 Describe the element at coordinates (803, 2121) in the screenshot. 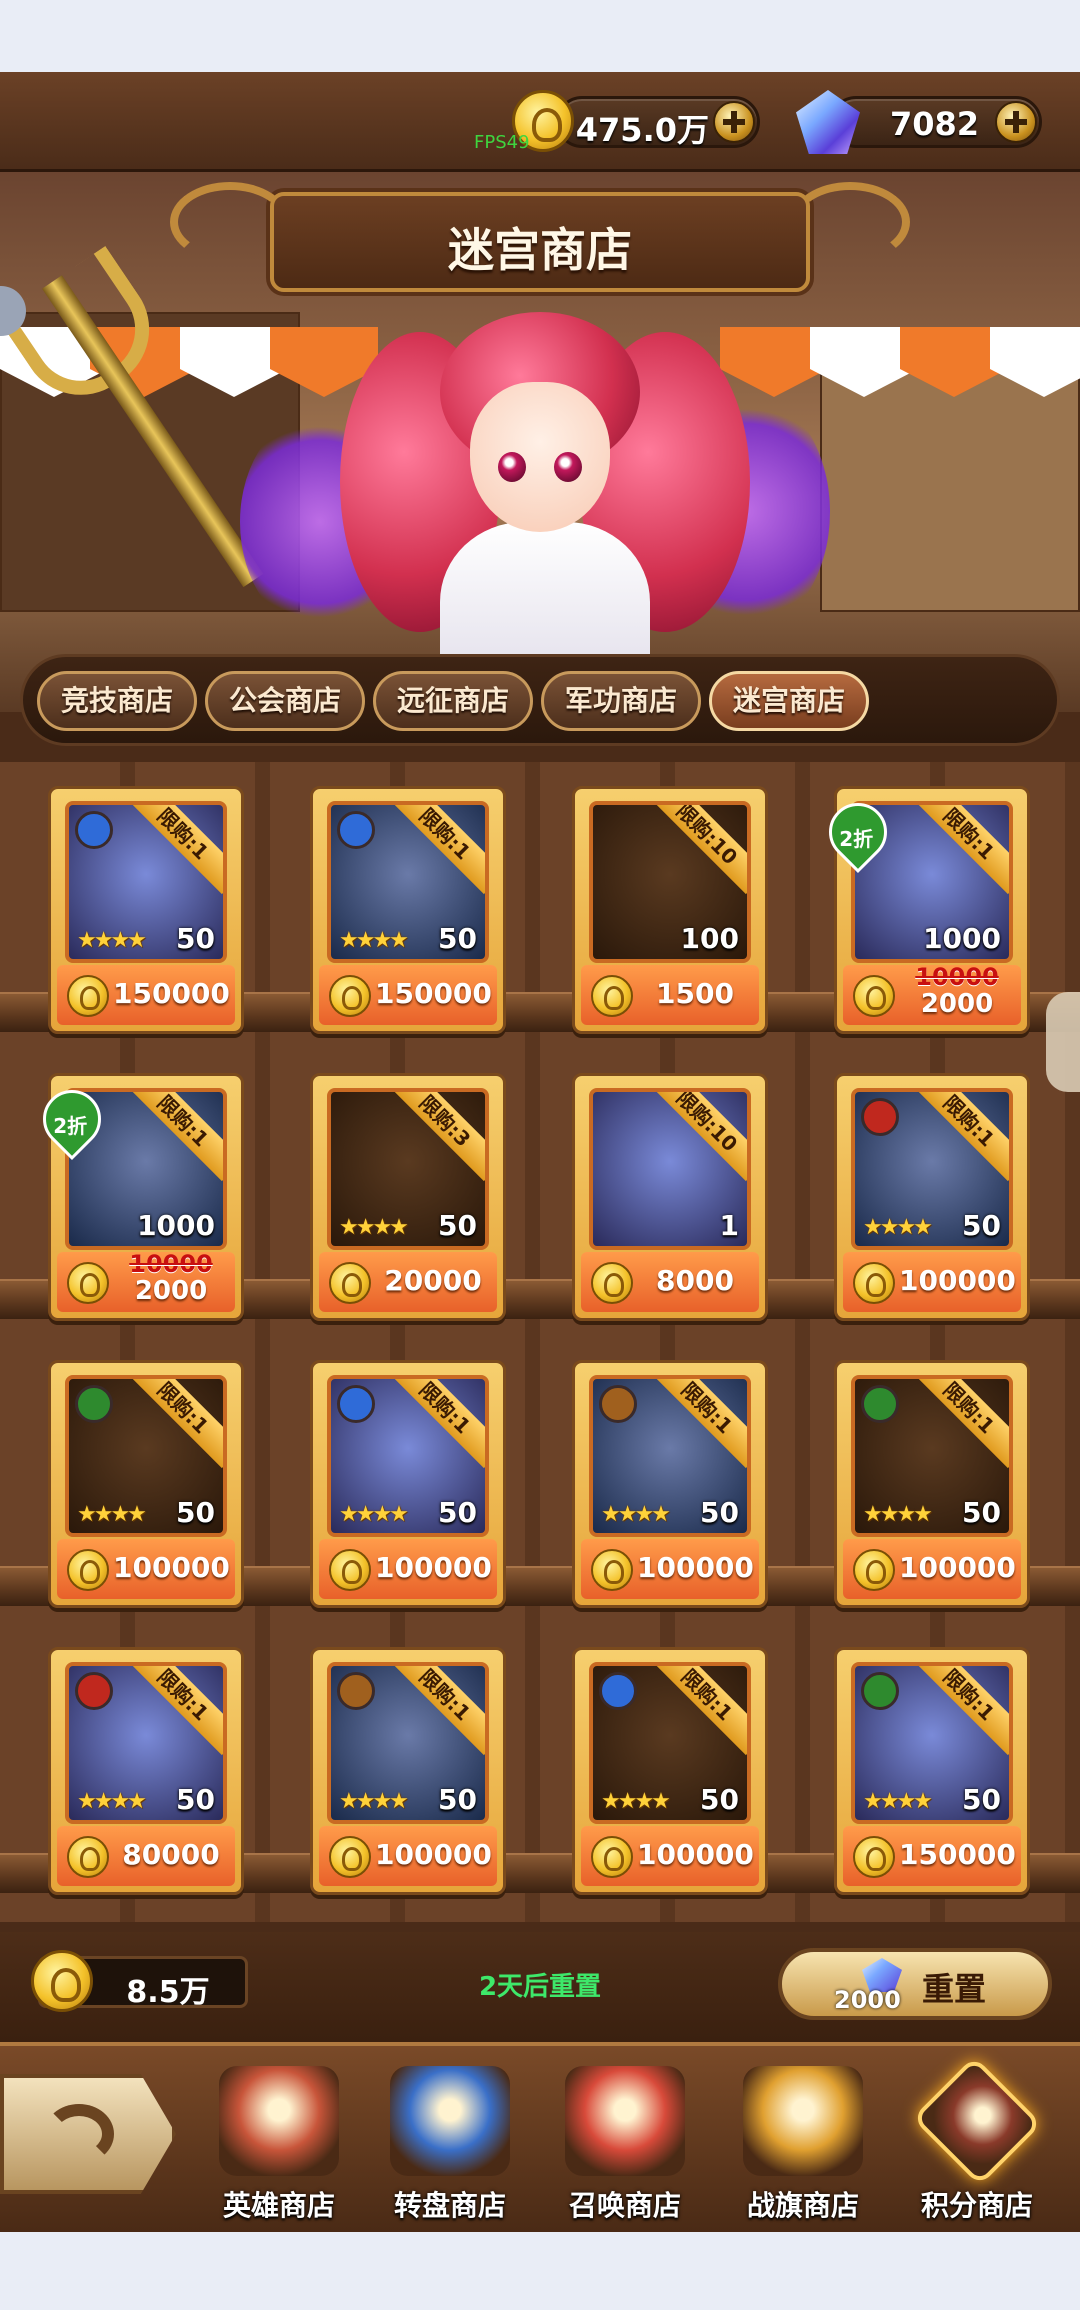

I see `banner-shop-icon` at that location.